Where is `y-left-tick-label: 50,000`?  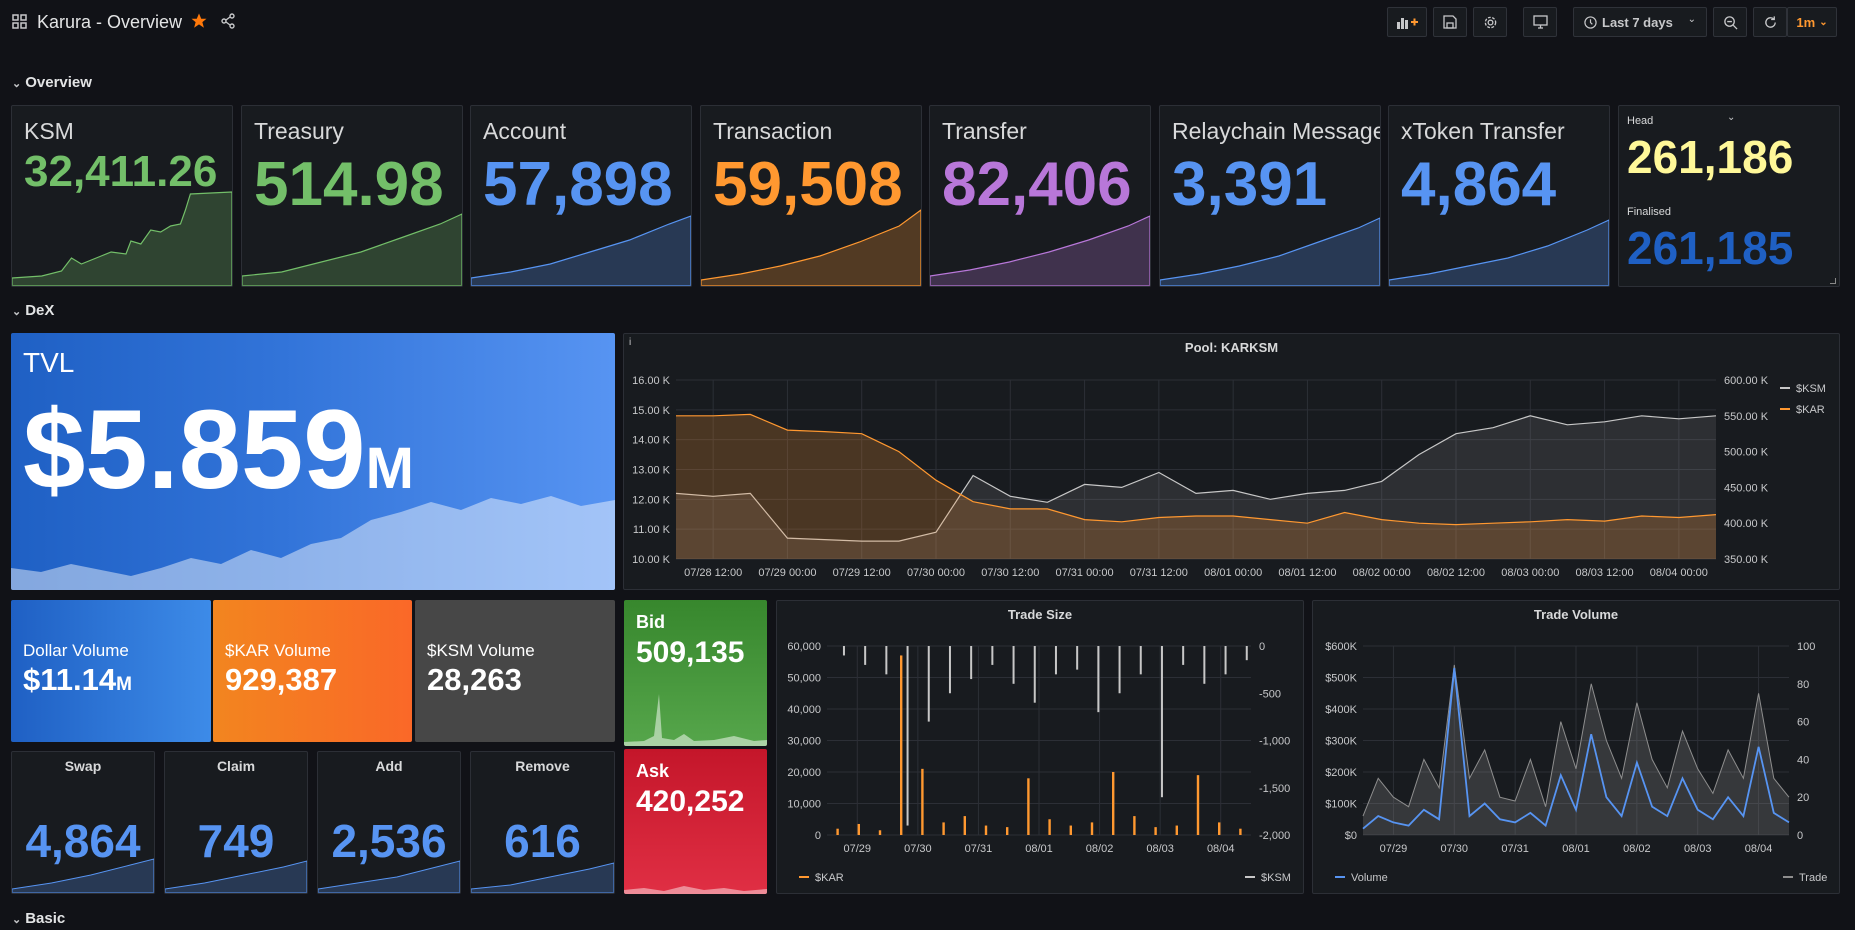
y-left-tick-label: 50,000 is located at coordinates (804, 679).